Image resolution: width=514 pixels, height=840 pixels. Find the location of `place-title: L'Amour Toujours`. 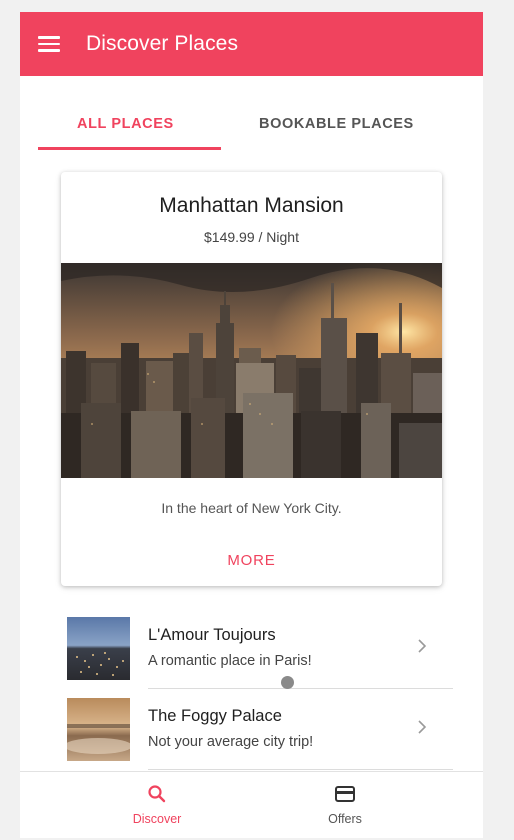

place-title: L'Amour Toujours is located at coordinates (212, 635).